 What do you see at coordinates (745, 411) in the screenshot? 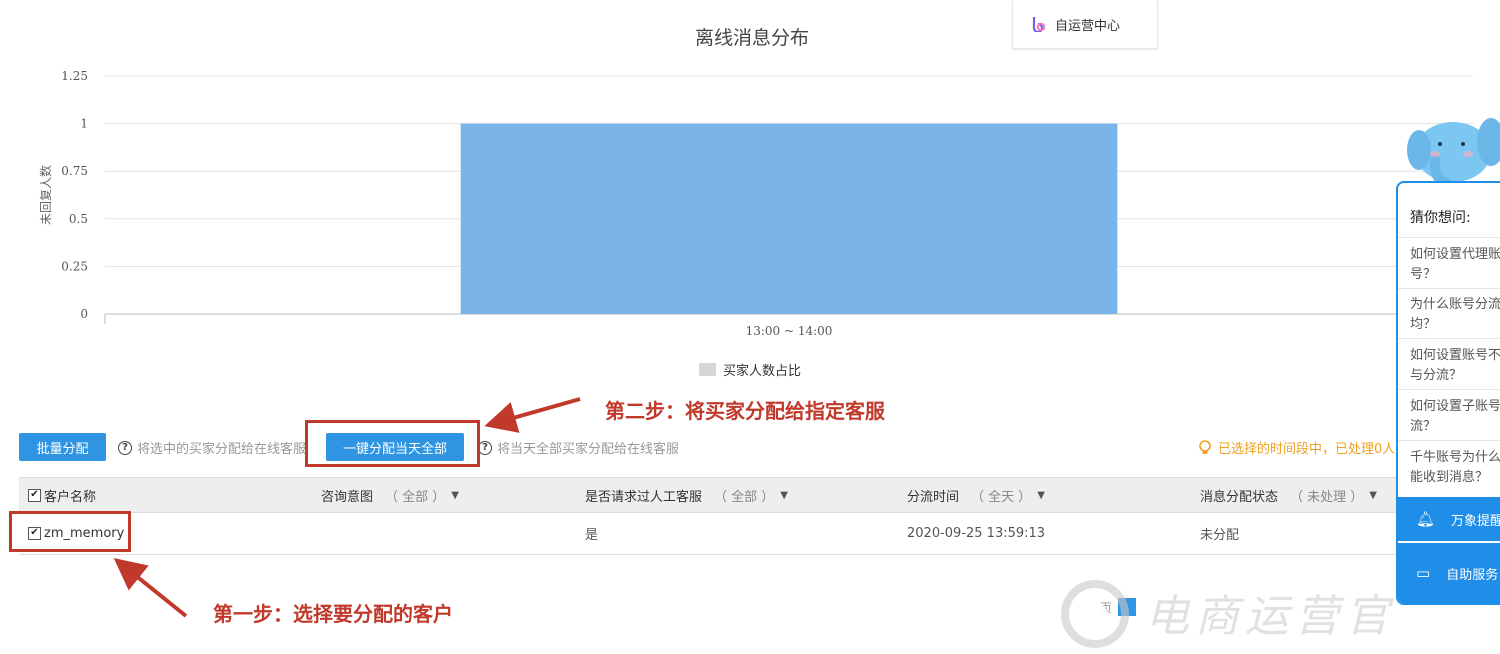
I see `step2-annotation: 第二步：将买家分配给指定客服` at bounding box center [745, 411].